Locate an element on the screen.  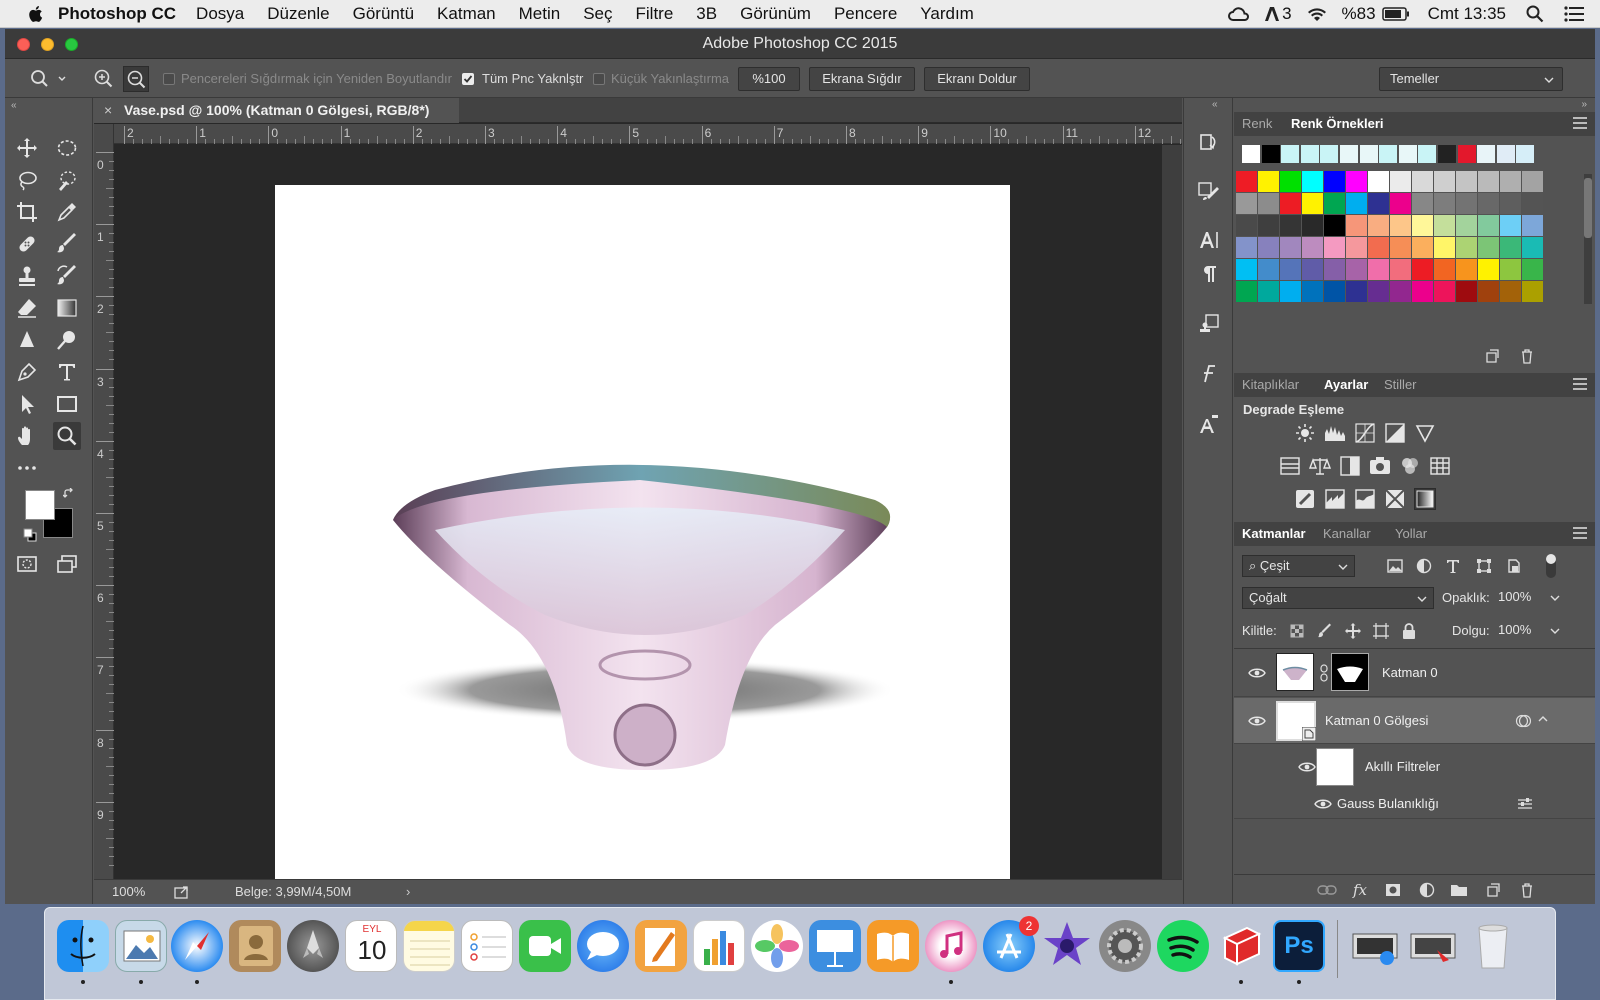
layer-row-katman-0: Katman 0 is located at coordinates (1414, 673).